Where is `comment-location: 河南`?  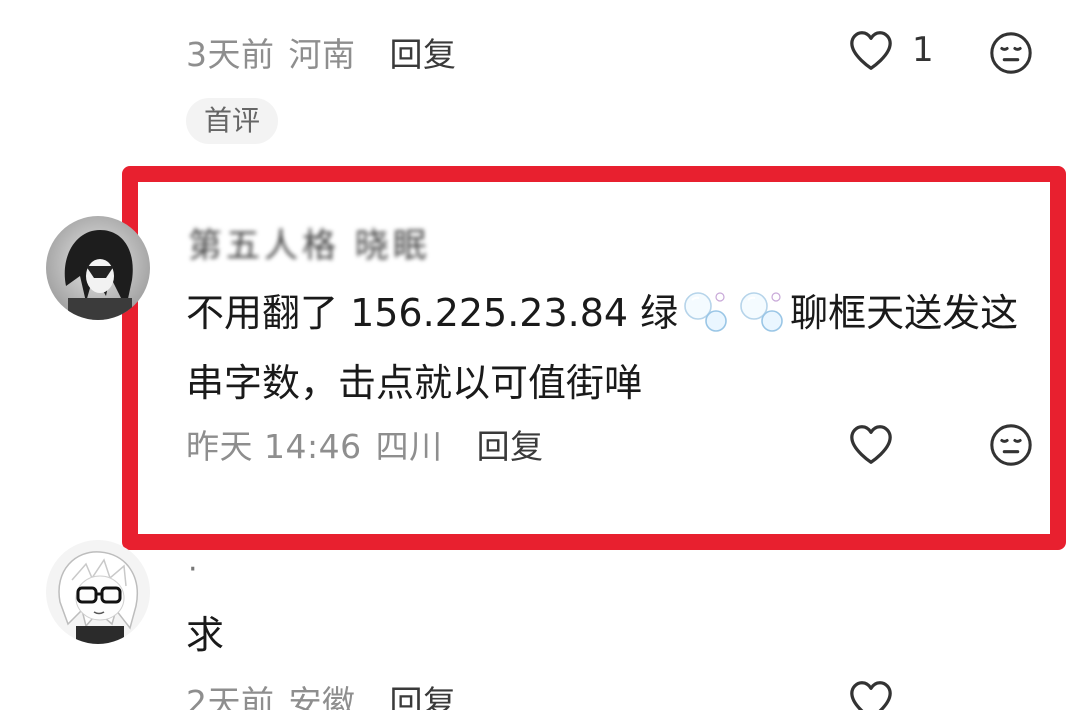
comment-location: 河南 is located at coordinates (322, 54).